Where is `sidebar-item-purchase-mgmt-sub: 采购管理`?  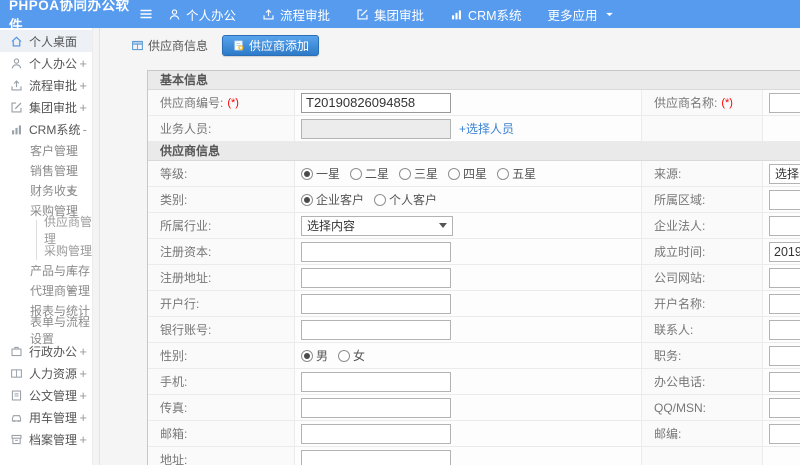
sidebar-item-purchase-mgmt-sub: 采购管理 is located at coordinates (49, 250).